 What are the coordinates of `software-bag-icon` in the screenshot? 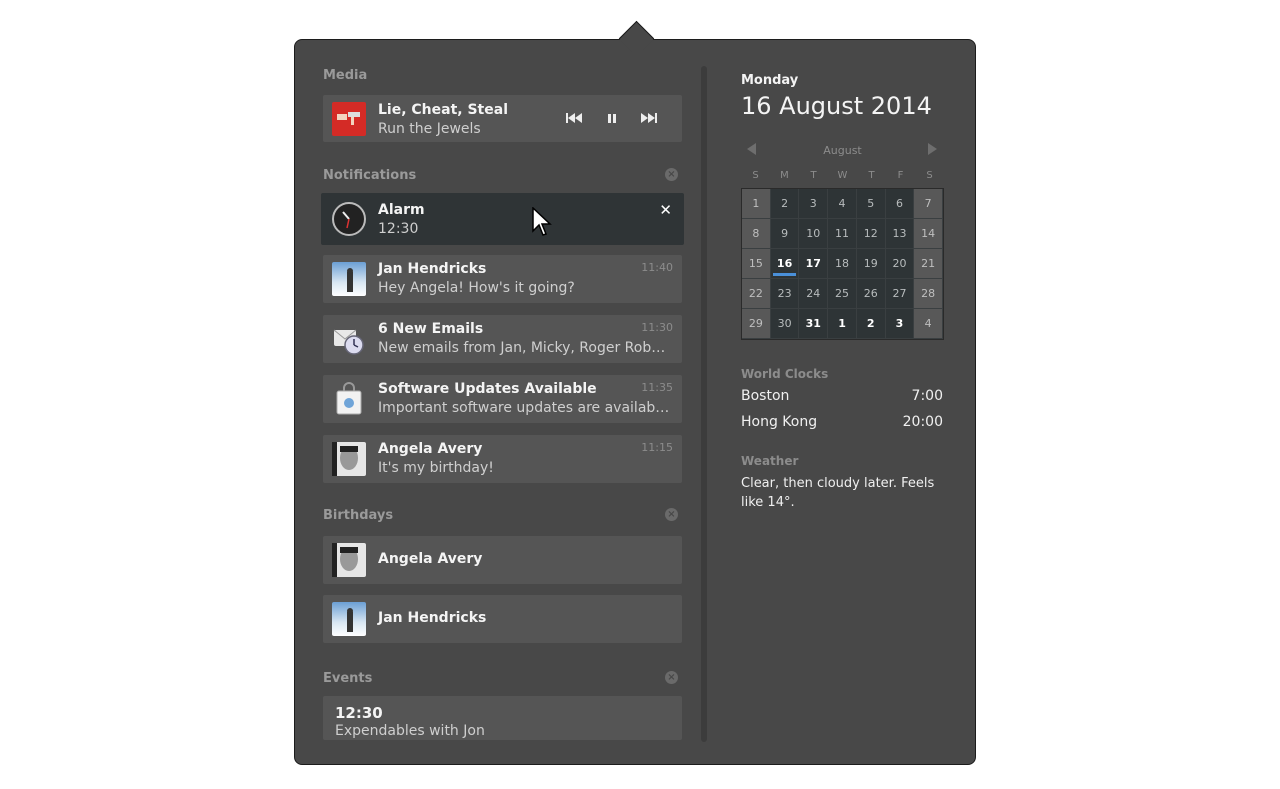 It's located at (349, 399).